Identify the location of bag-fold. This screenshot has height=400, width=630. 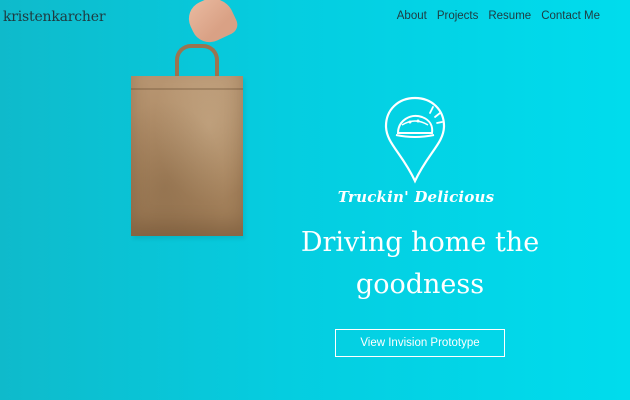
(187, 89).